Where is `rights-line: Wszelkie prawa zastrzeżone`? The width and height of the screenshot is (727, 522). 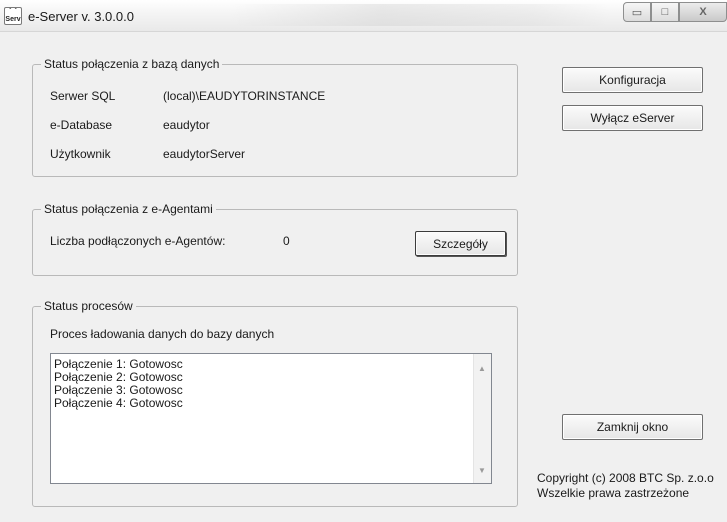 rights-line: Wszelkie prawa zastrzeżone is located at coordinates (613, 493).